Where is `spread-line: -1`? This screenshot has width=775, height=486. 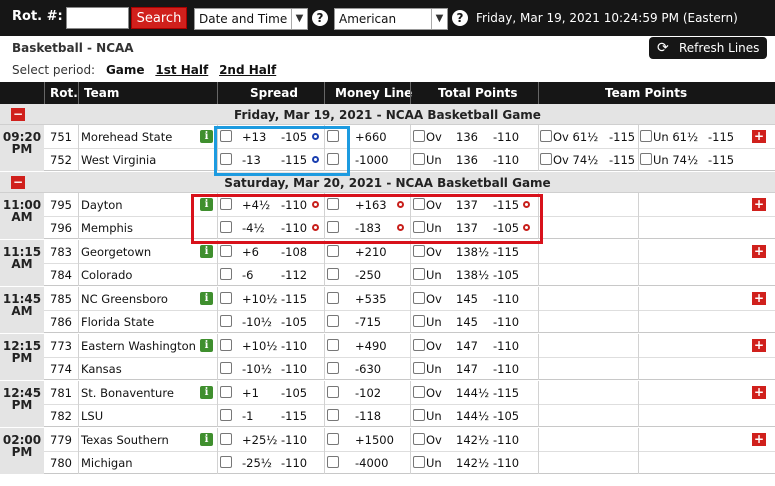
spread-line: -1 is located at coordinates (248, 416).